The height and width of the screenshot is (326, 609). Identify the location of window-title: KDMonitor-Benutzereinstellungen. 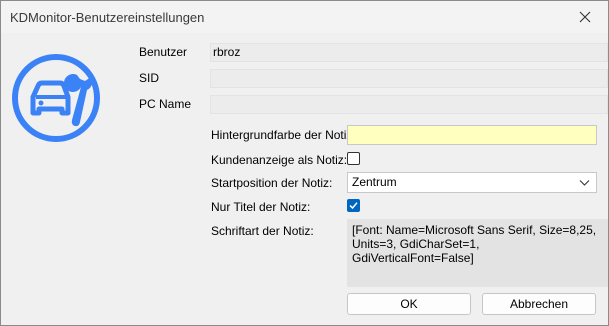
(107, 17).